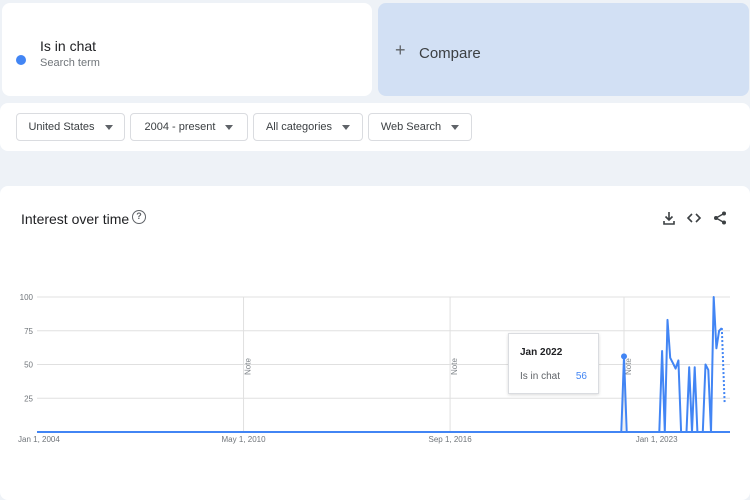  Describe the element at coordinates (39, 439) in the screenshot. I see `x-tick-label: Jan 1, 2004` at that location.